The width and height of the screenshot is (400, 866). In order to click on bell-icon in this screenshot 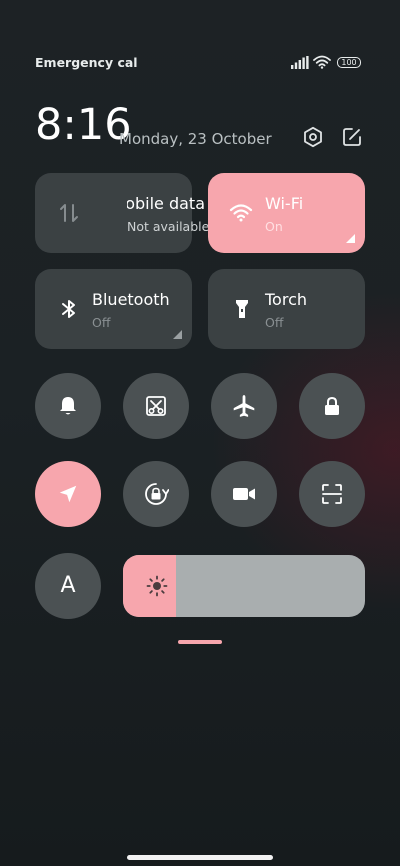, I will do `click(68, 406)`.